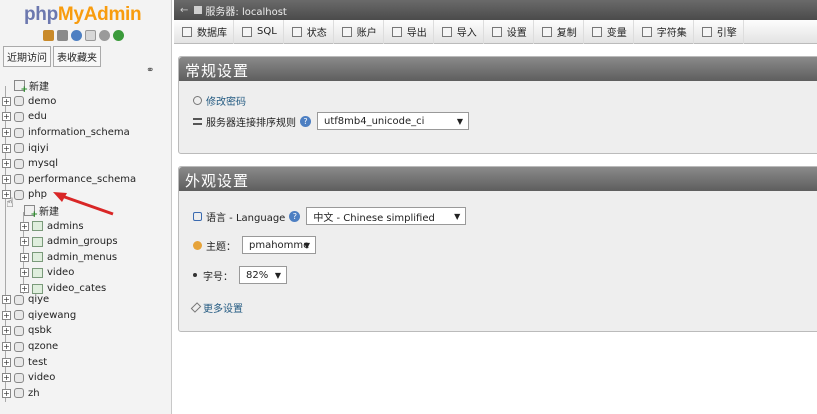  What do you see at coordinates (664, 31) in the screenshot?
I see `toolbar-button: 字符集` at bounding box center [664, 31].